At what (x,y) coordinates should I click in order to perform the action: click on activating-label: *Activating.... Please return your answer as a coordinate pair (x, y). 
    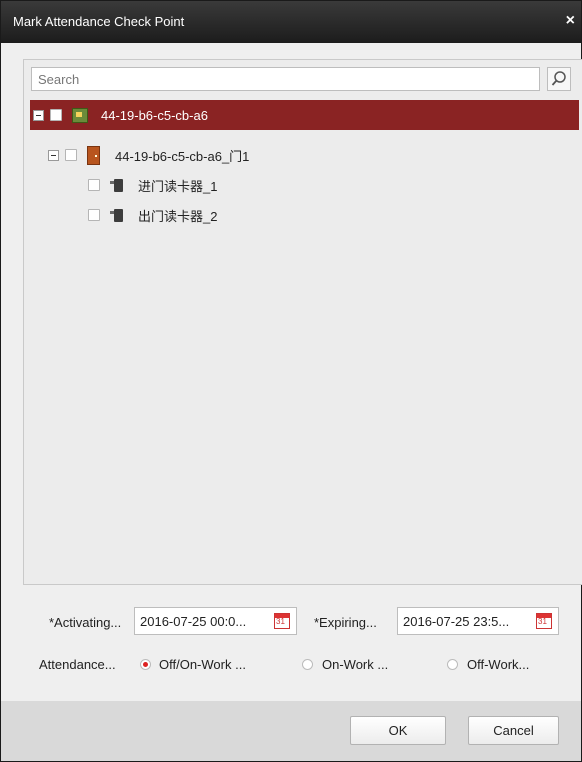
    Looking at the image, I should click on (85, 622).